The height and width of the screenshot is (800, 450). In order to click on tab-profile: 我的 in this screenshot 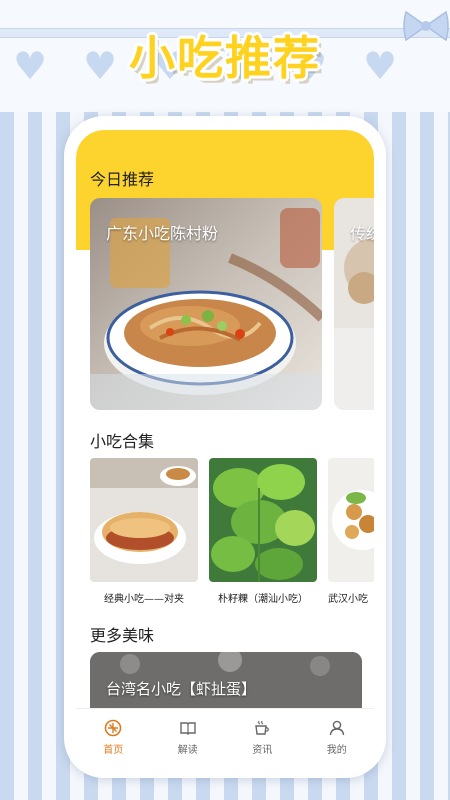, I will do `click(337, 737)`.